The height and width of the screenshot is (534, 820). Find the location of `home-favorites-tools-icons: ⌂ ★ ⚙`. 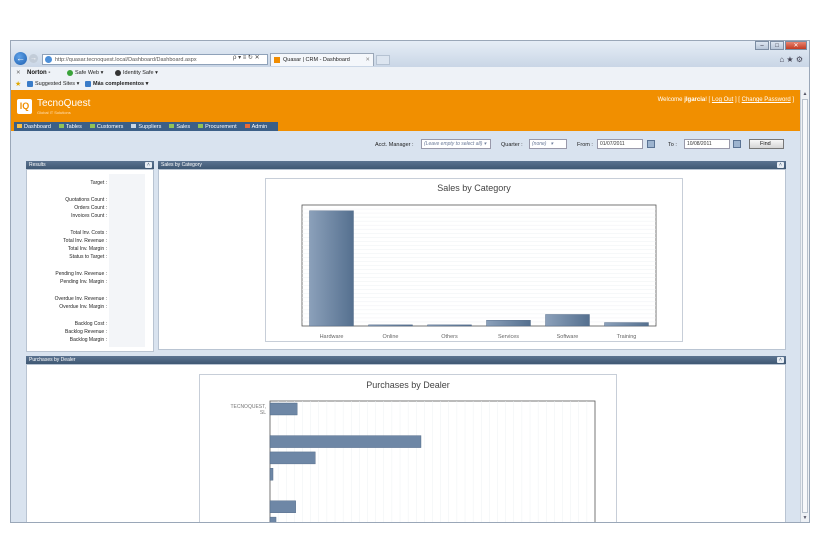

home-favorites-tools-icons: ⌂ ★ ⚙ is located at coordinates (791, 59).